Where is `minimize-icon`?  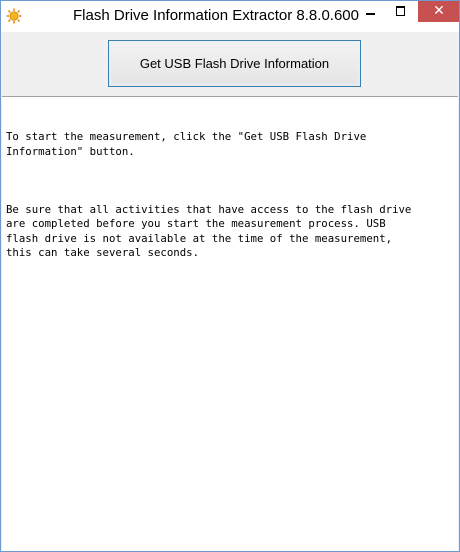 minimize-icon is located at coordinates (370, 14).